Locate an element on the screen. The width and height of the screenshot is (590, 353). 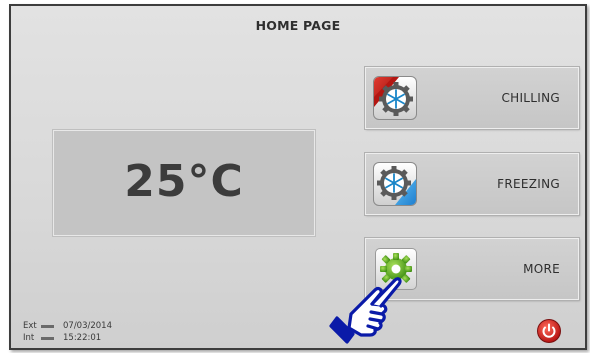
chilling-button: CHILLING is located at coordinates (472, 98).